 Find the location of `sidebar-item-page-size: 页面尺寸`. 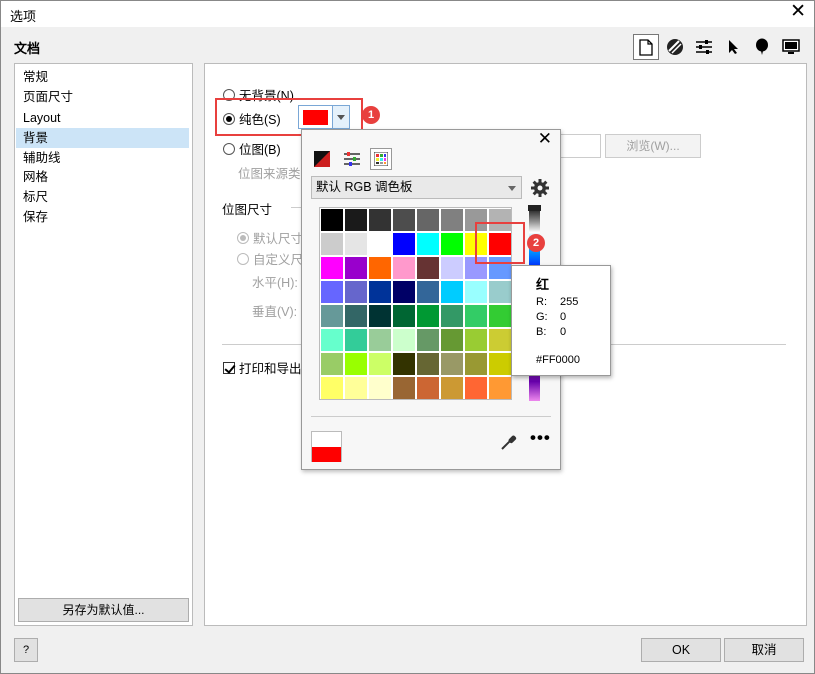

sidebar-item-page-size: 页面尺寸 is located at coordinates (102, 97).